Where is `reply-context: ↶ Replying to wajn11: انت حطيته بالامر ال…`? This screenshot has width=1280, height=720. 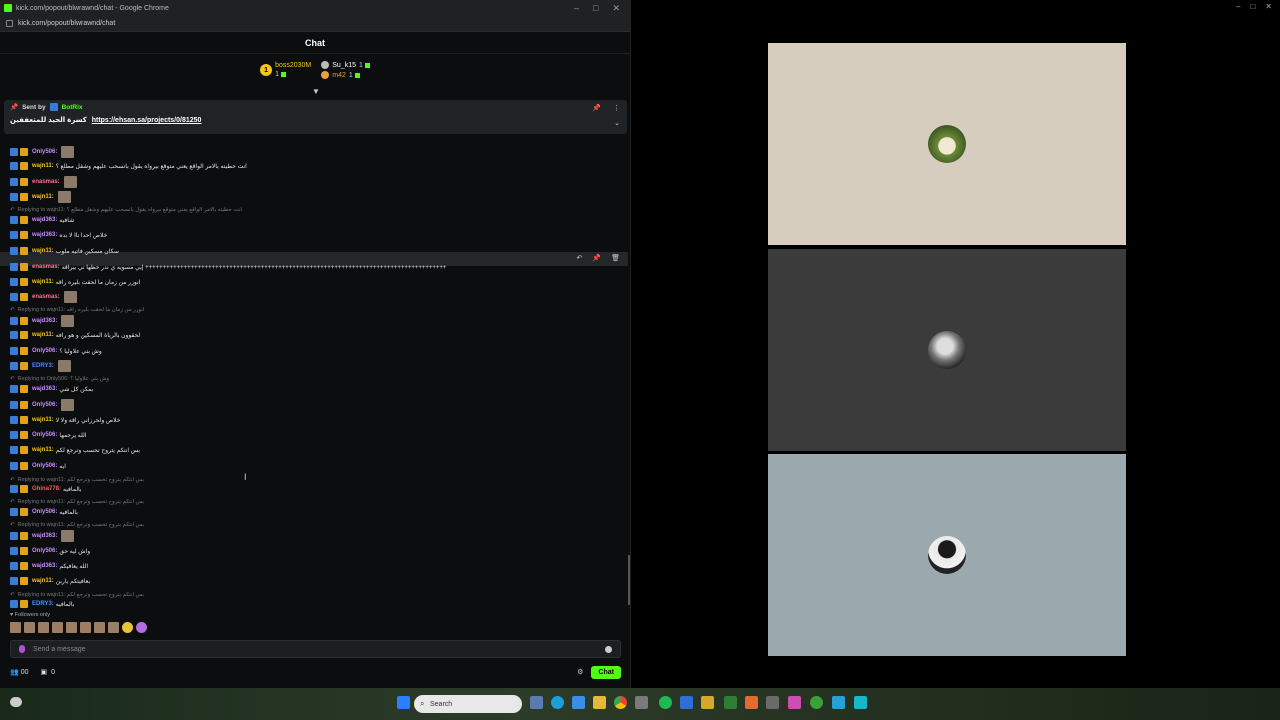
reply-context: ↶ Replying to wajn11: انت حطيته بالامر ال… is located at coordinates (126, 209).